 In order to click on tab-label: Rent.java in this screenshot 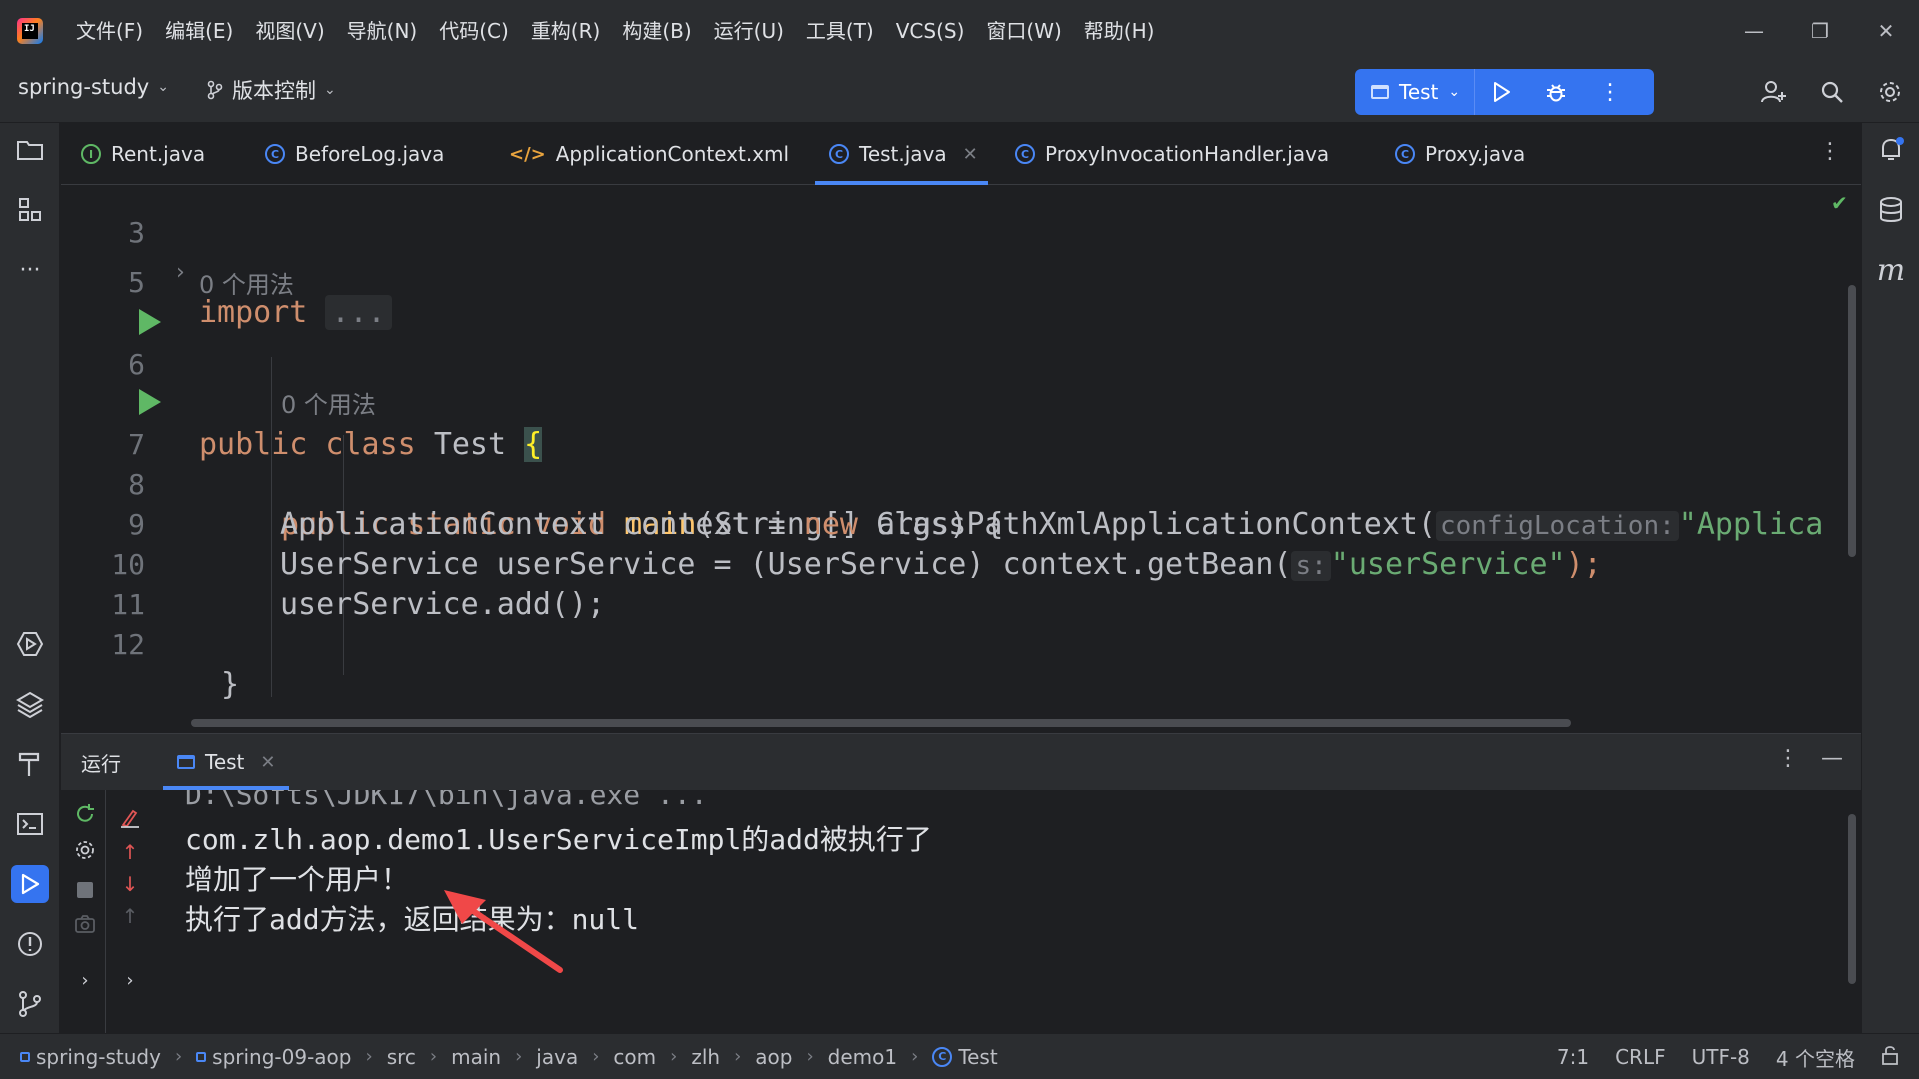, I will do `click(158, 154)`.